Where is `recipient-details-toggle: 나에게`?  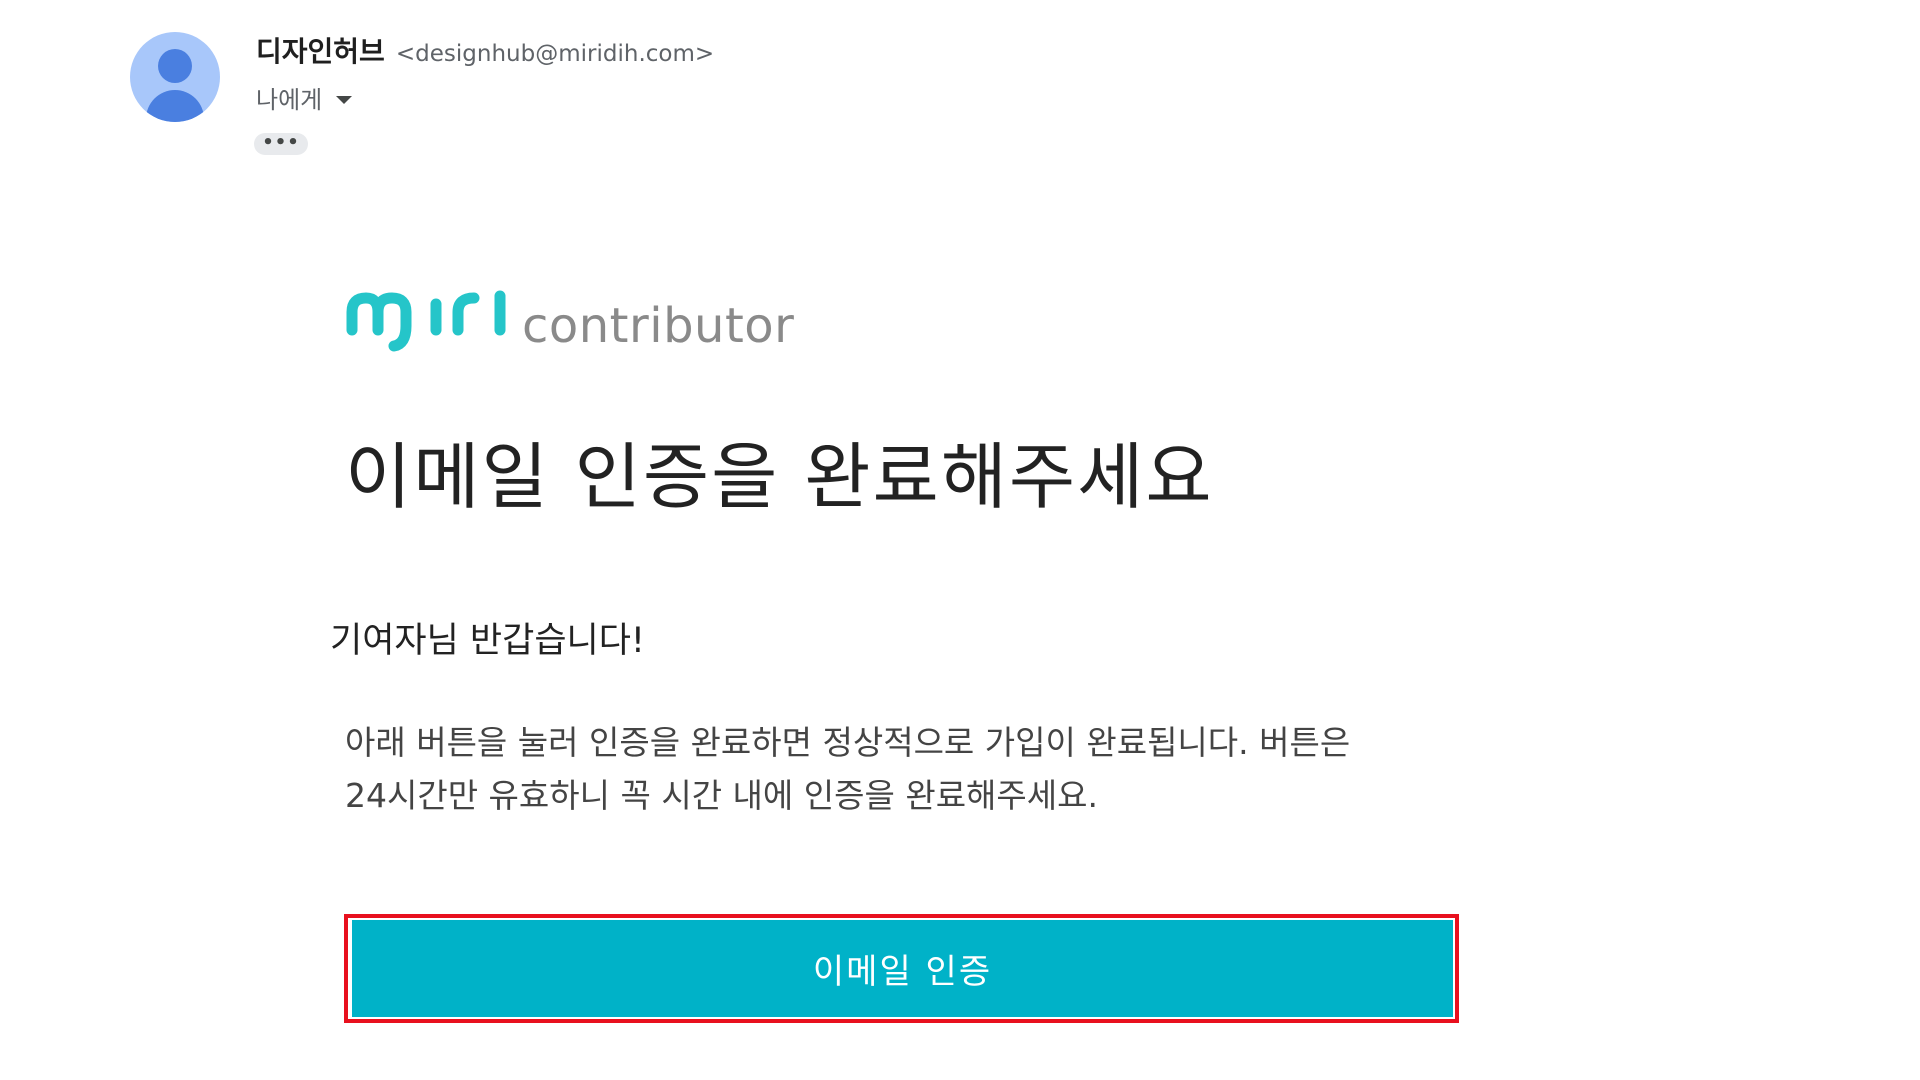
recipient-details-toggle: 나에게 is located at coordinates (304, 97).